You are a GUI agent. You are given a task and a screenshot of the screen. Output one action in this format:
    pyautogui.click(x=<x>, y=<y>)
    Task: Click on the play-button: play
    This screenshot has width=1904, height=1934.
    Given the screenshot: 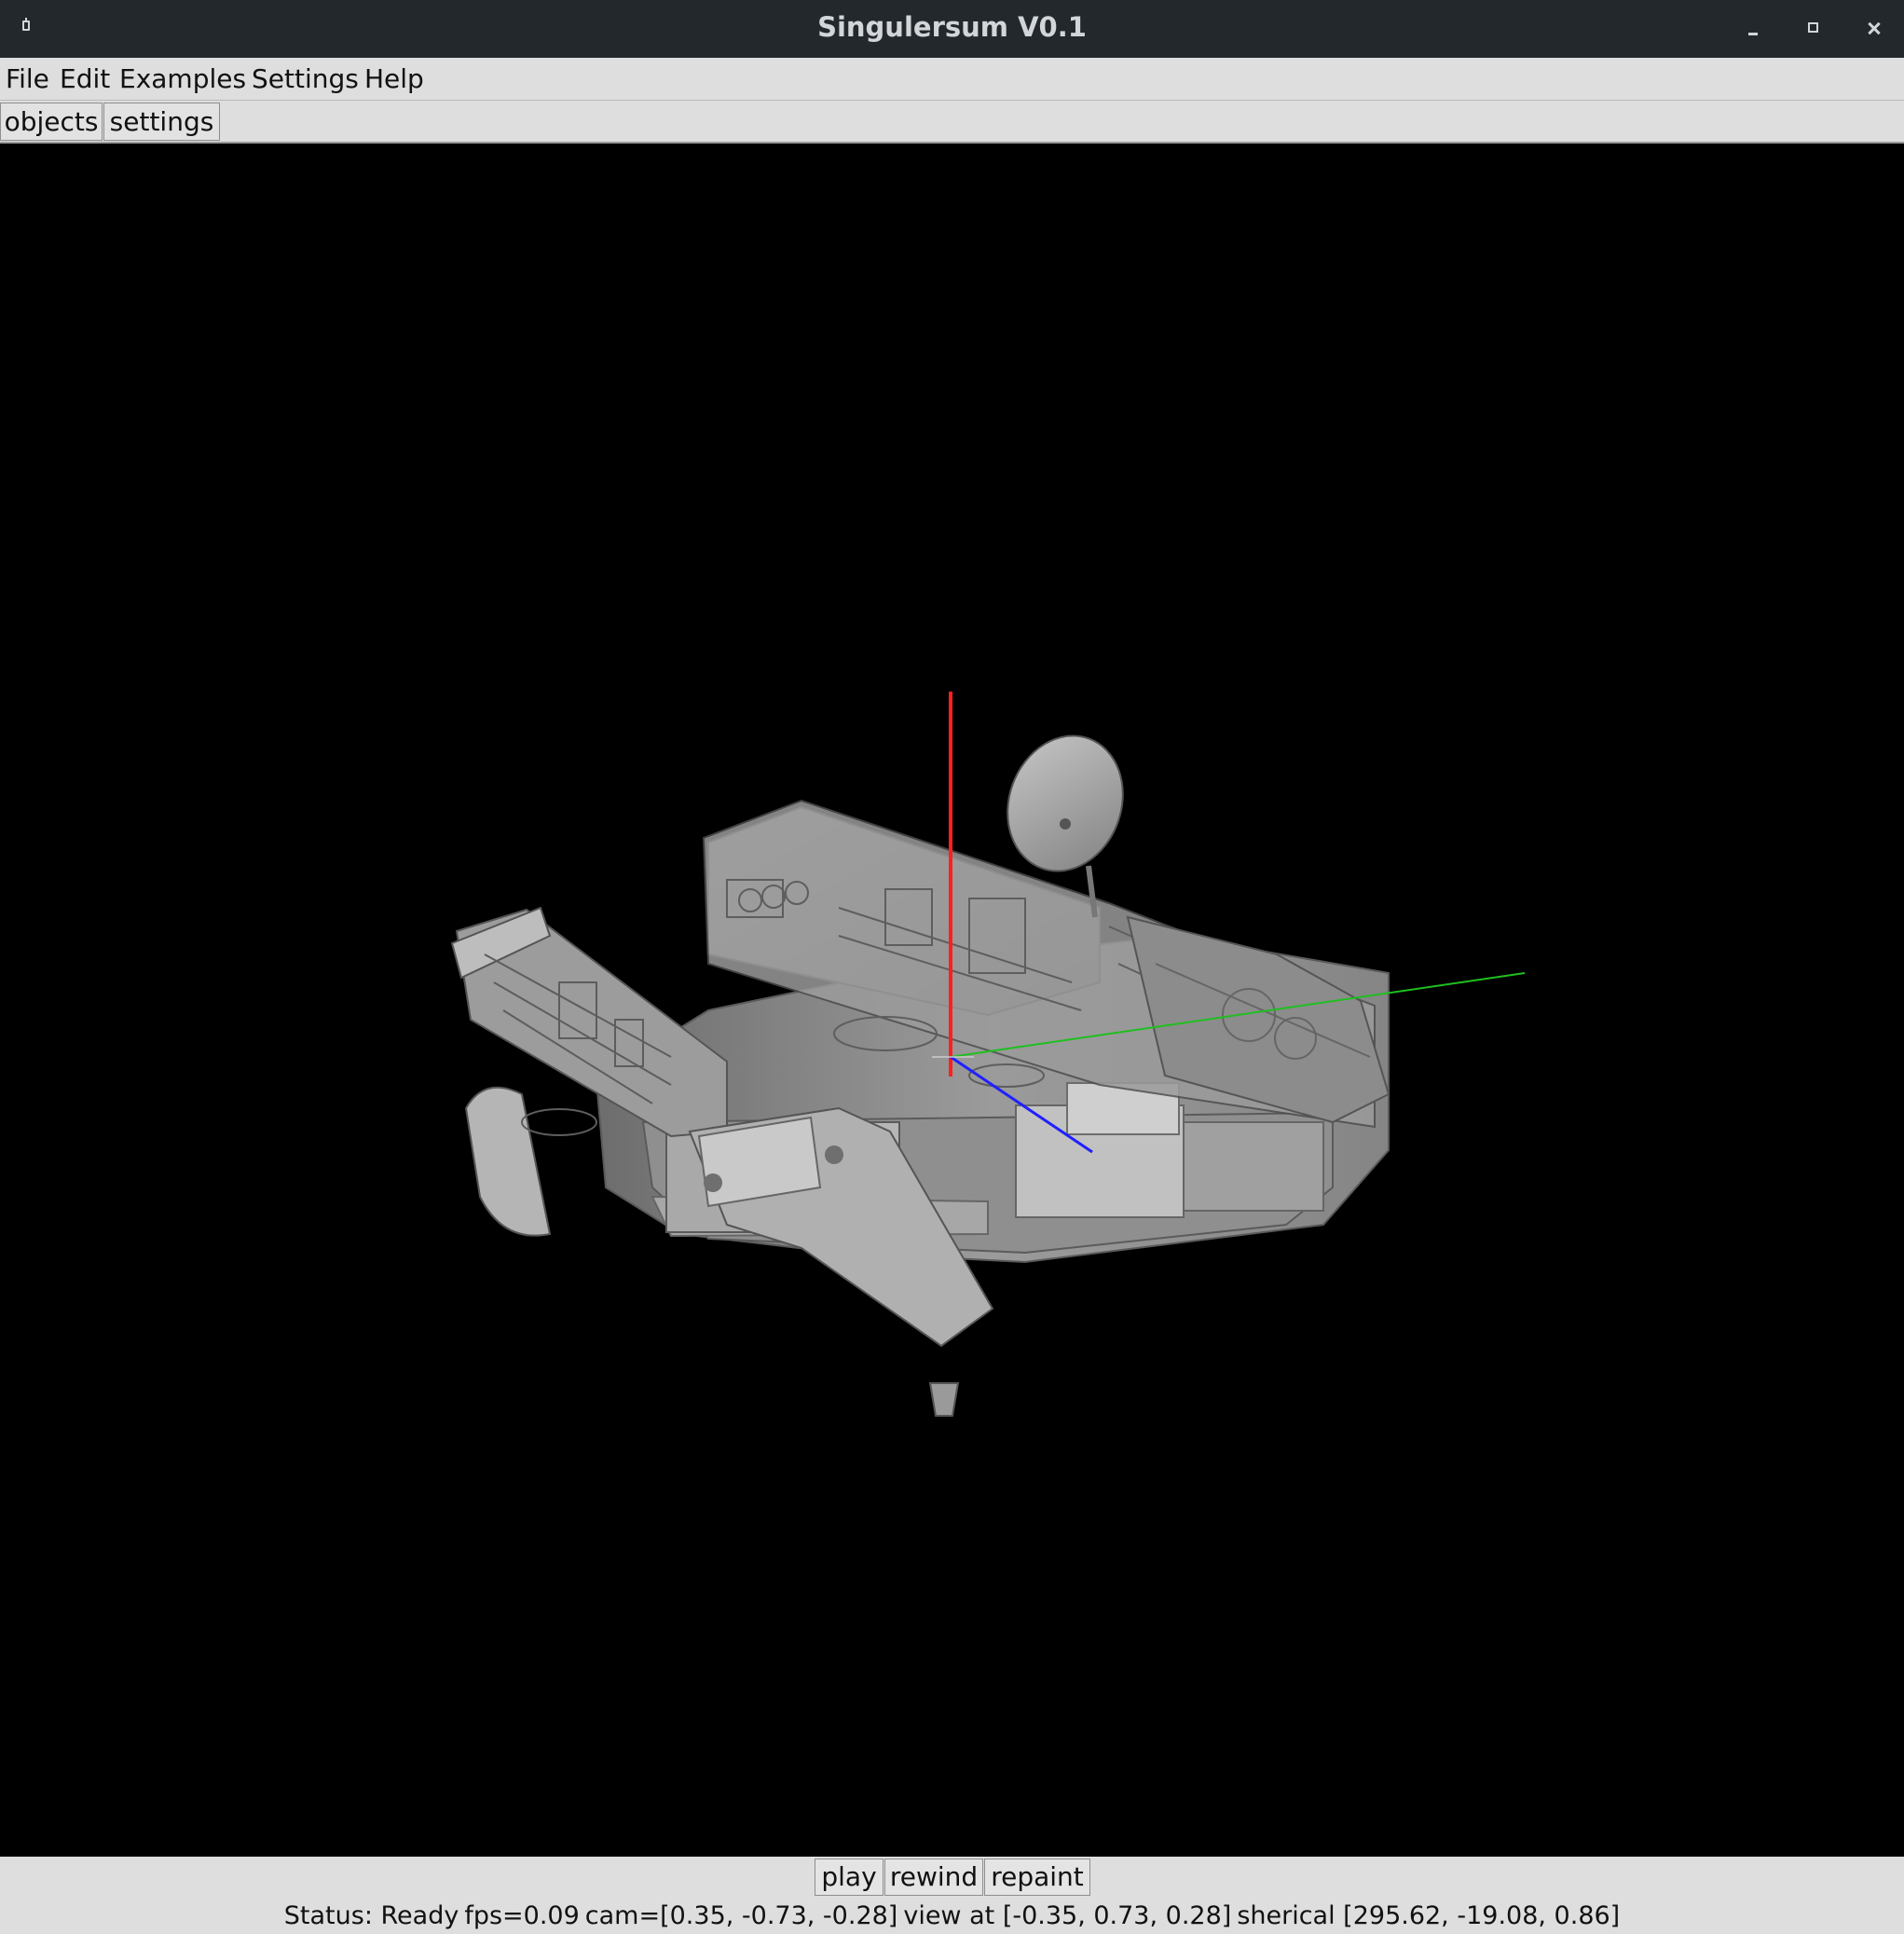 What is the action you would take?
    pyautogui.click(x=849, y=1878)
    